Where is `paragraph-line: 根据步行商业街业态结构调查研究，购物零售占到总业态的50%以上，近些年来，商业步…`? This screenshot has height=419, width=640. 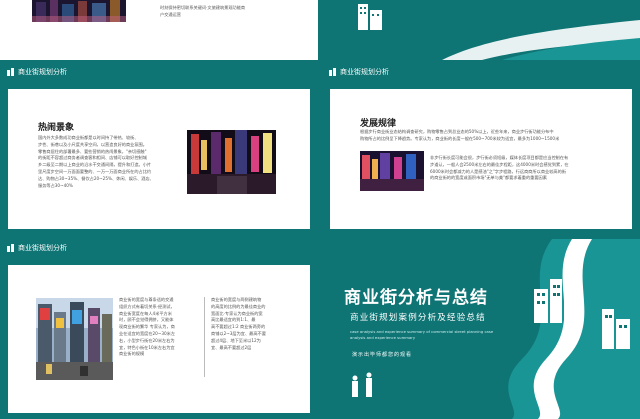
paragraph-line: 根据步行商业街业态结构调查研究，购物零售占到总业态的50%以上，近些年来，商业步… is located at coordinates (457, 131).